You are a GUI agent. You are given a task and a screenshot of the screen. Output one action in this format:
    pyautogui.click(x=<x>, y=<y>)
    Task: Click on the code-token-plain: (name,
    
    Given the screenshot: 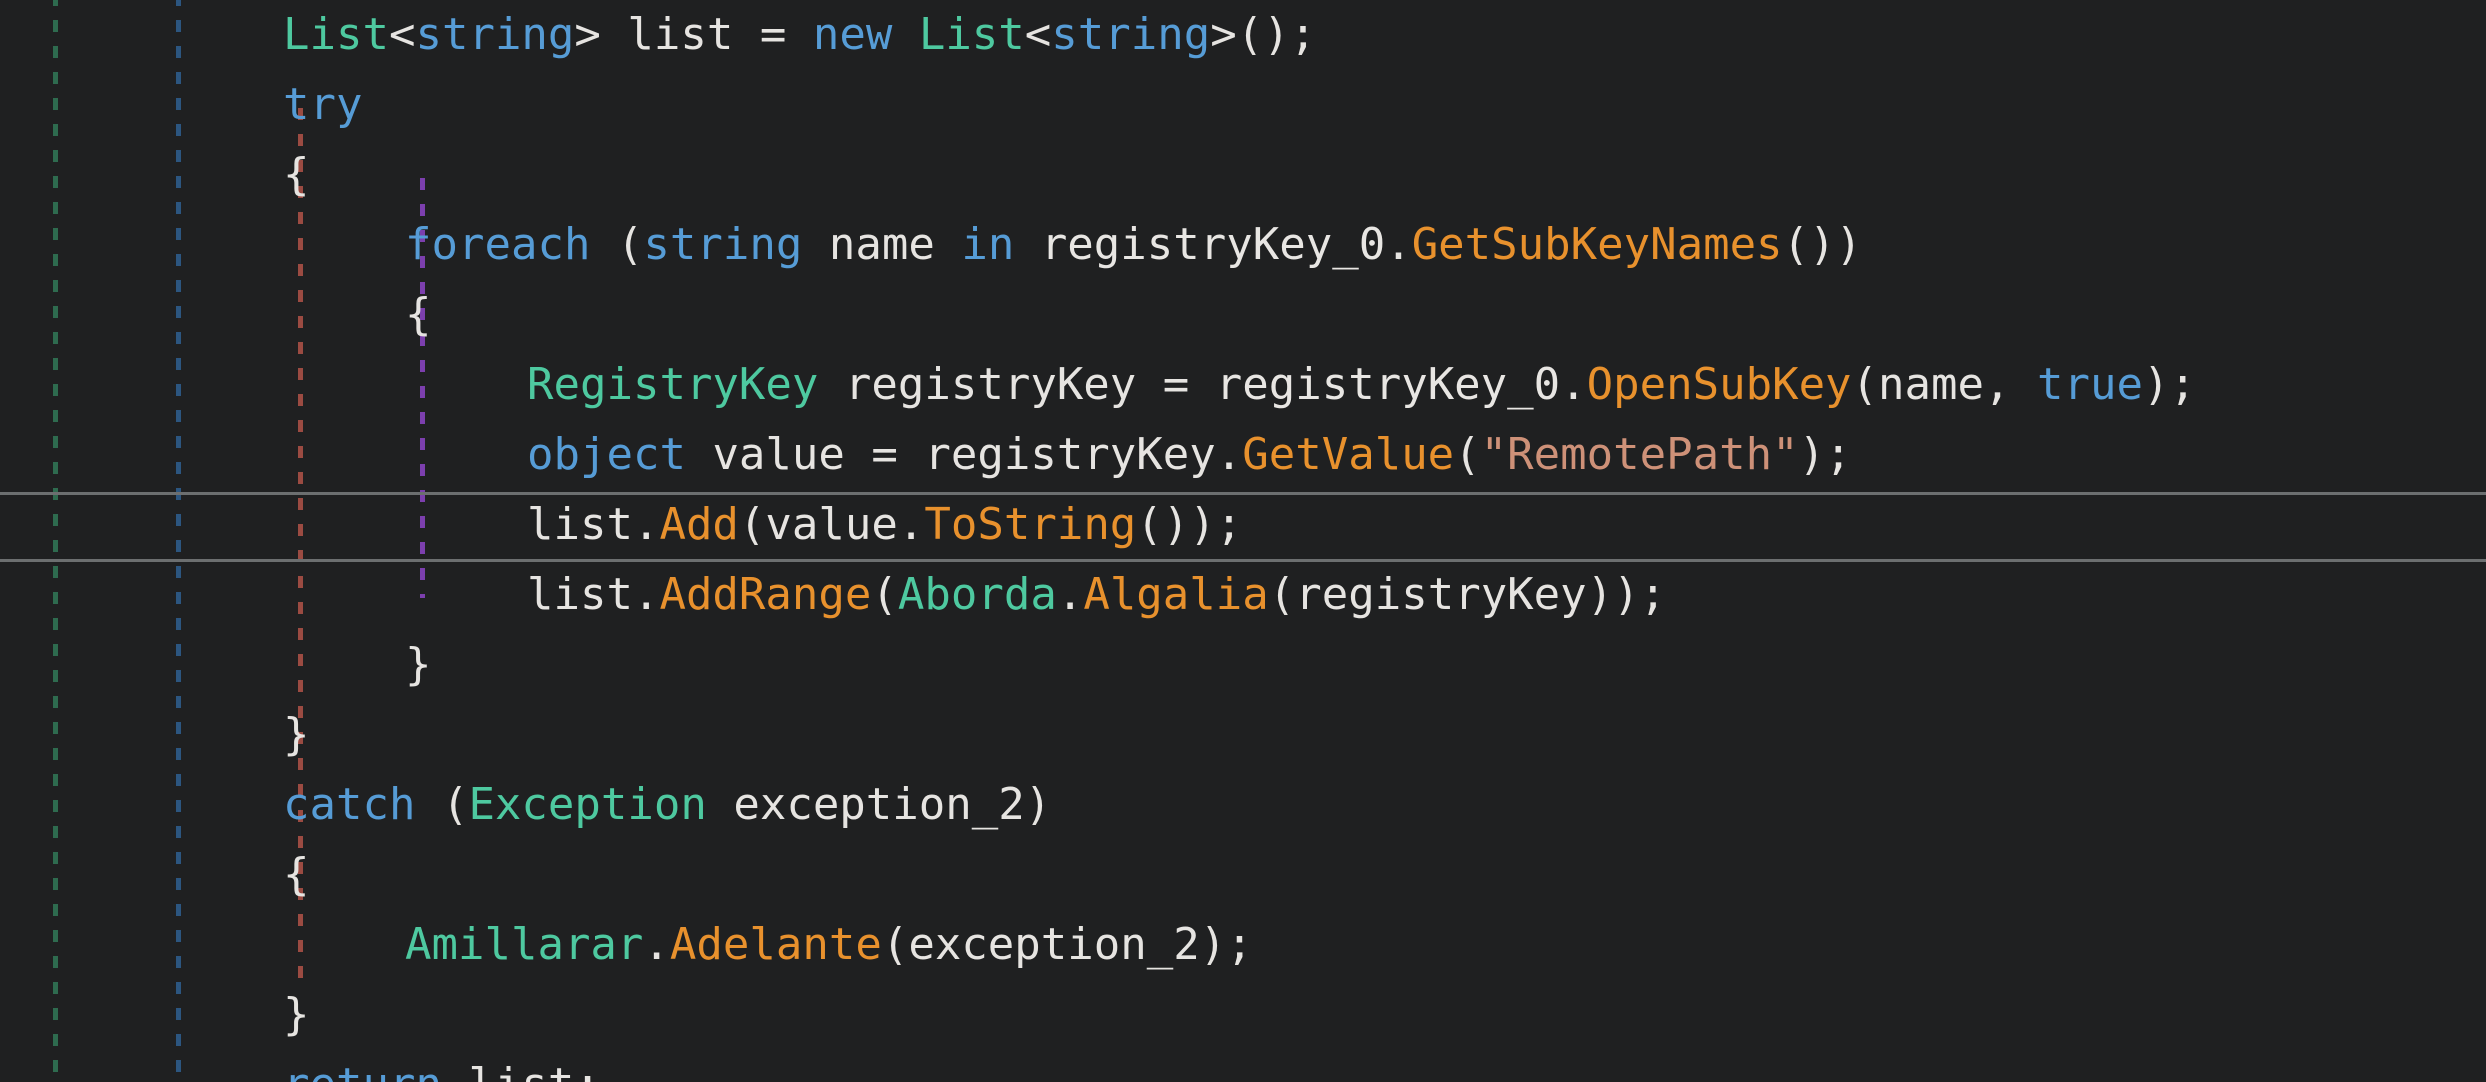 What is the action you would take?
    pyautogui.click(x=1944, y=384)
    